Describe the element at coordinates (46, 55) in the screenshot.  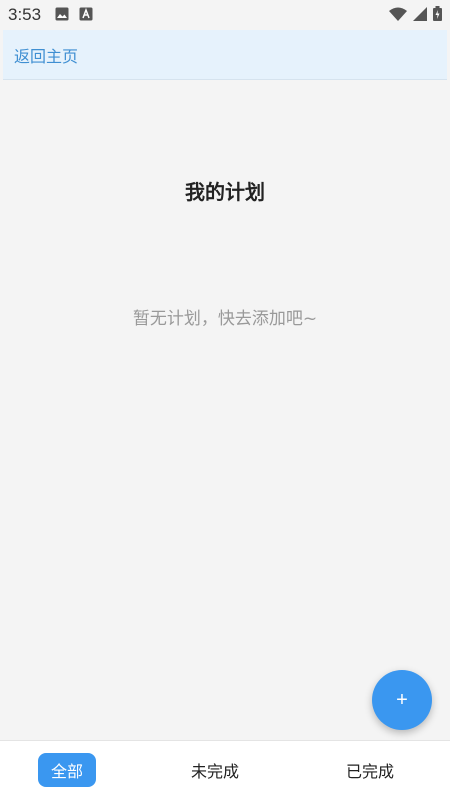
I see `back-home-link: 返回主页` at that location.